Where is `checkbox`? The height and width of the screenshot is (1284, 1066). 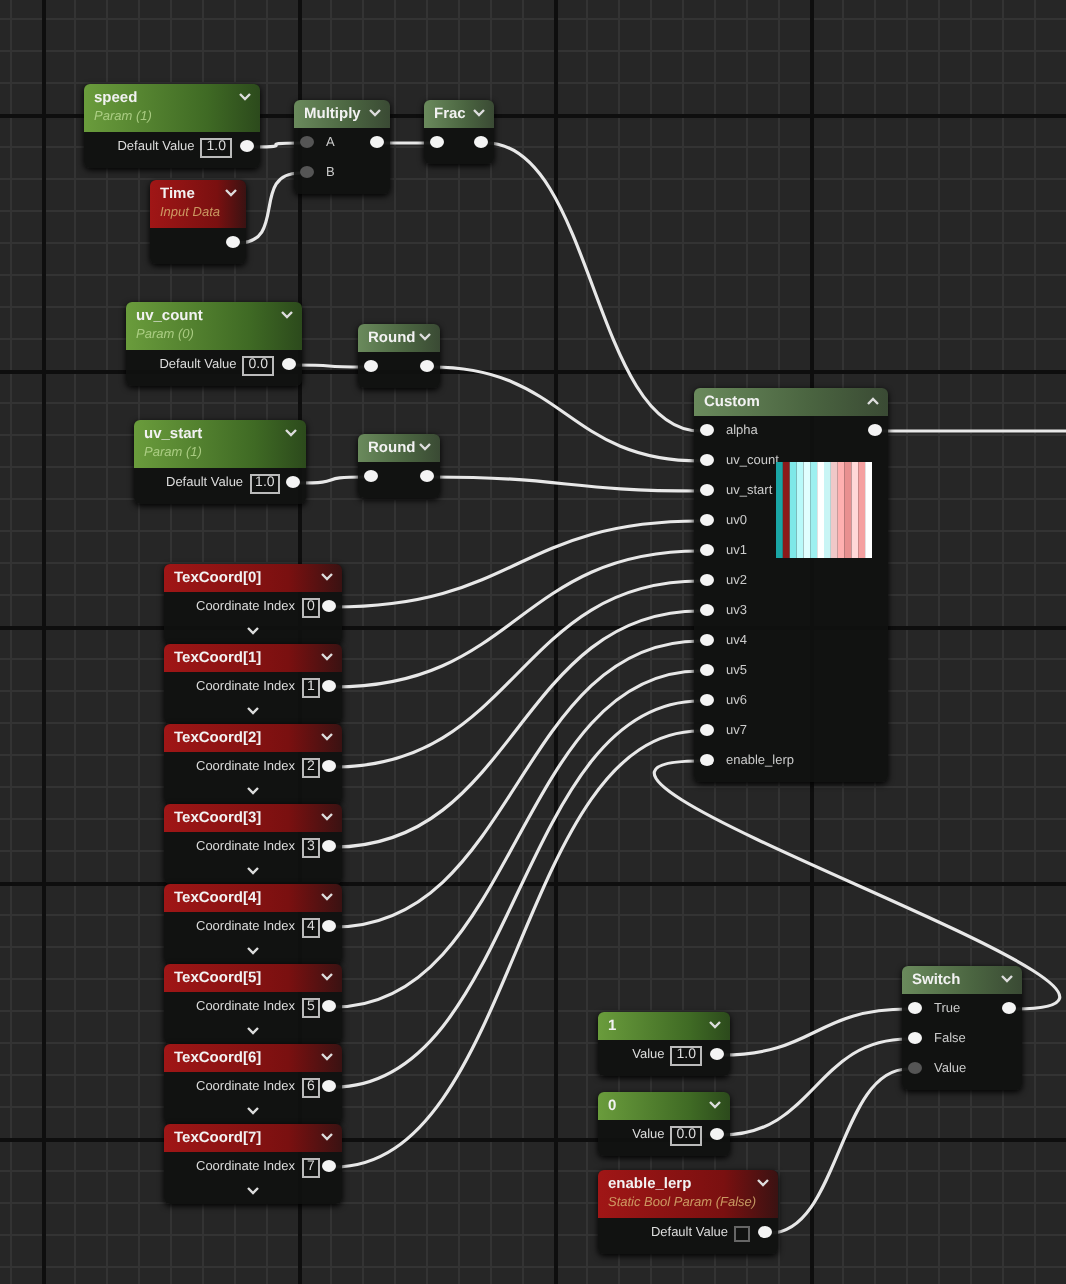 checkbox is located at coordinates (742, 1233).